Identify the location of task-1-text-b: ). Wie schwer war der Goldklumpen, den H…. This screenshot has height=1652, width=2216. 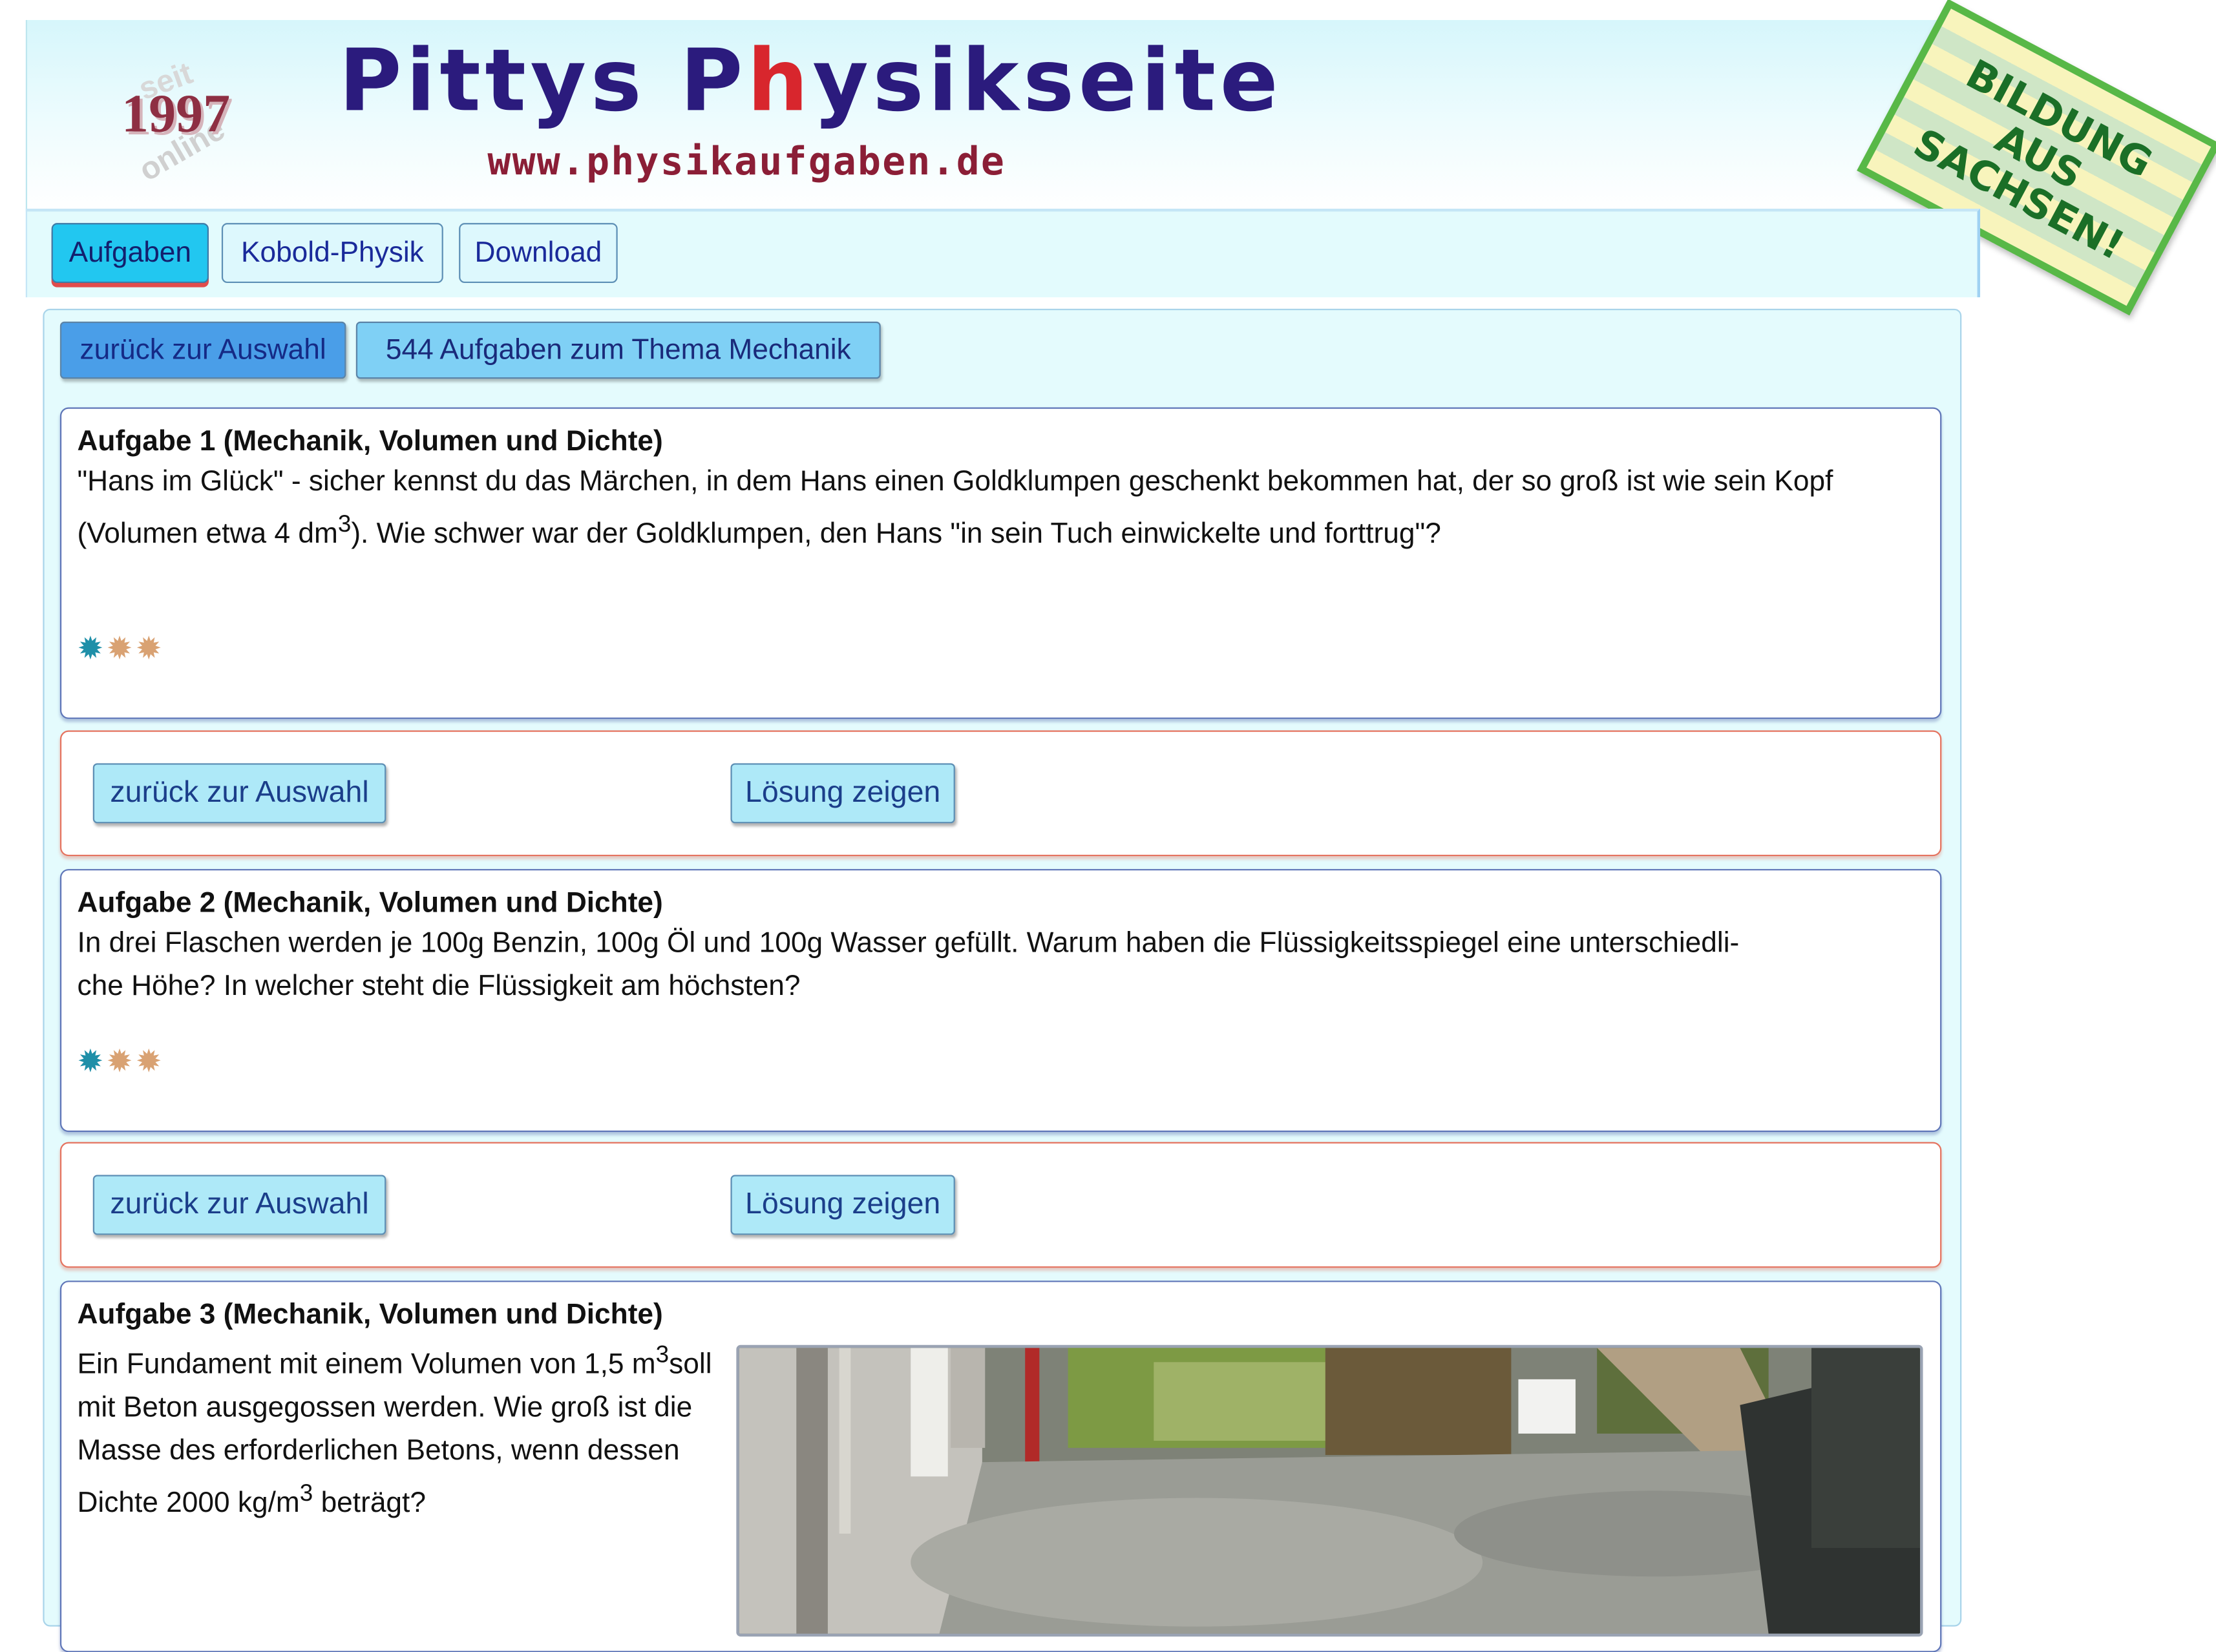
(896, 534).